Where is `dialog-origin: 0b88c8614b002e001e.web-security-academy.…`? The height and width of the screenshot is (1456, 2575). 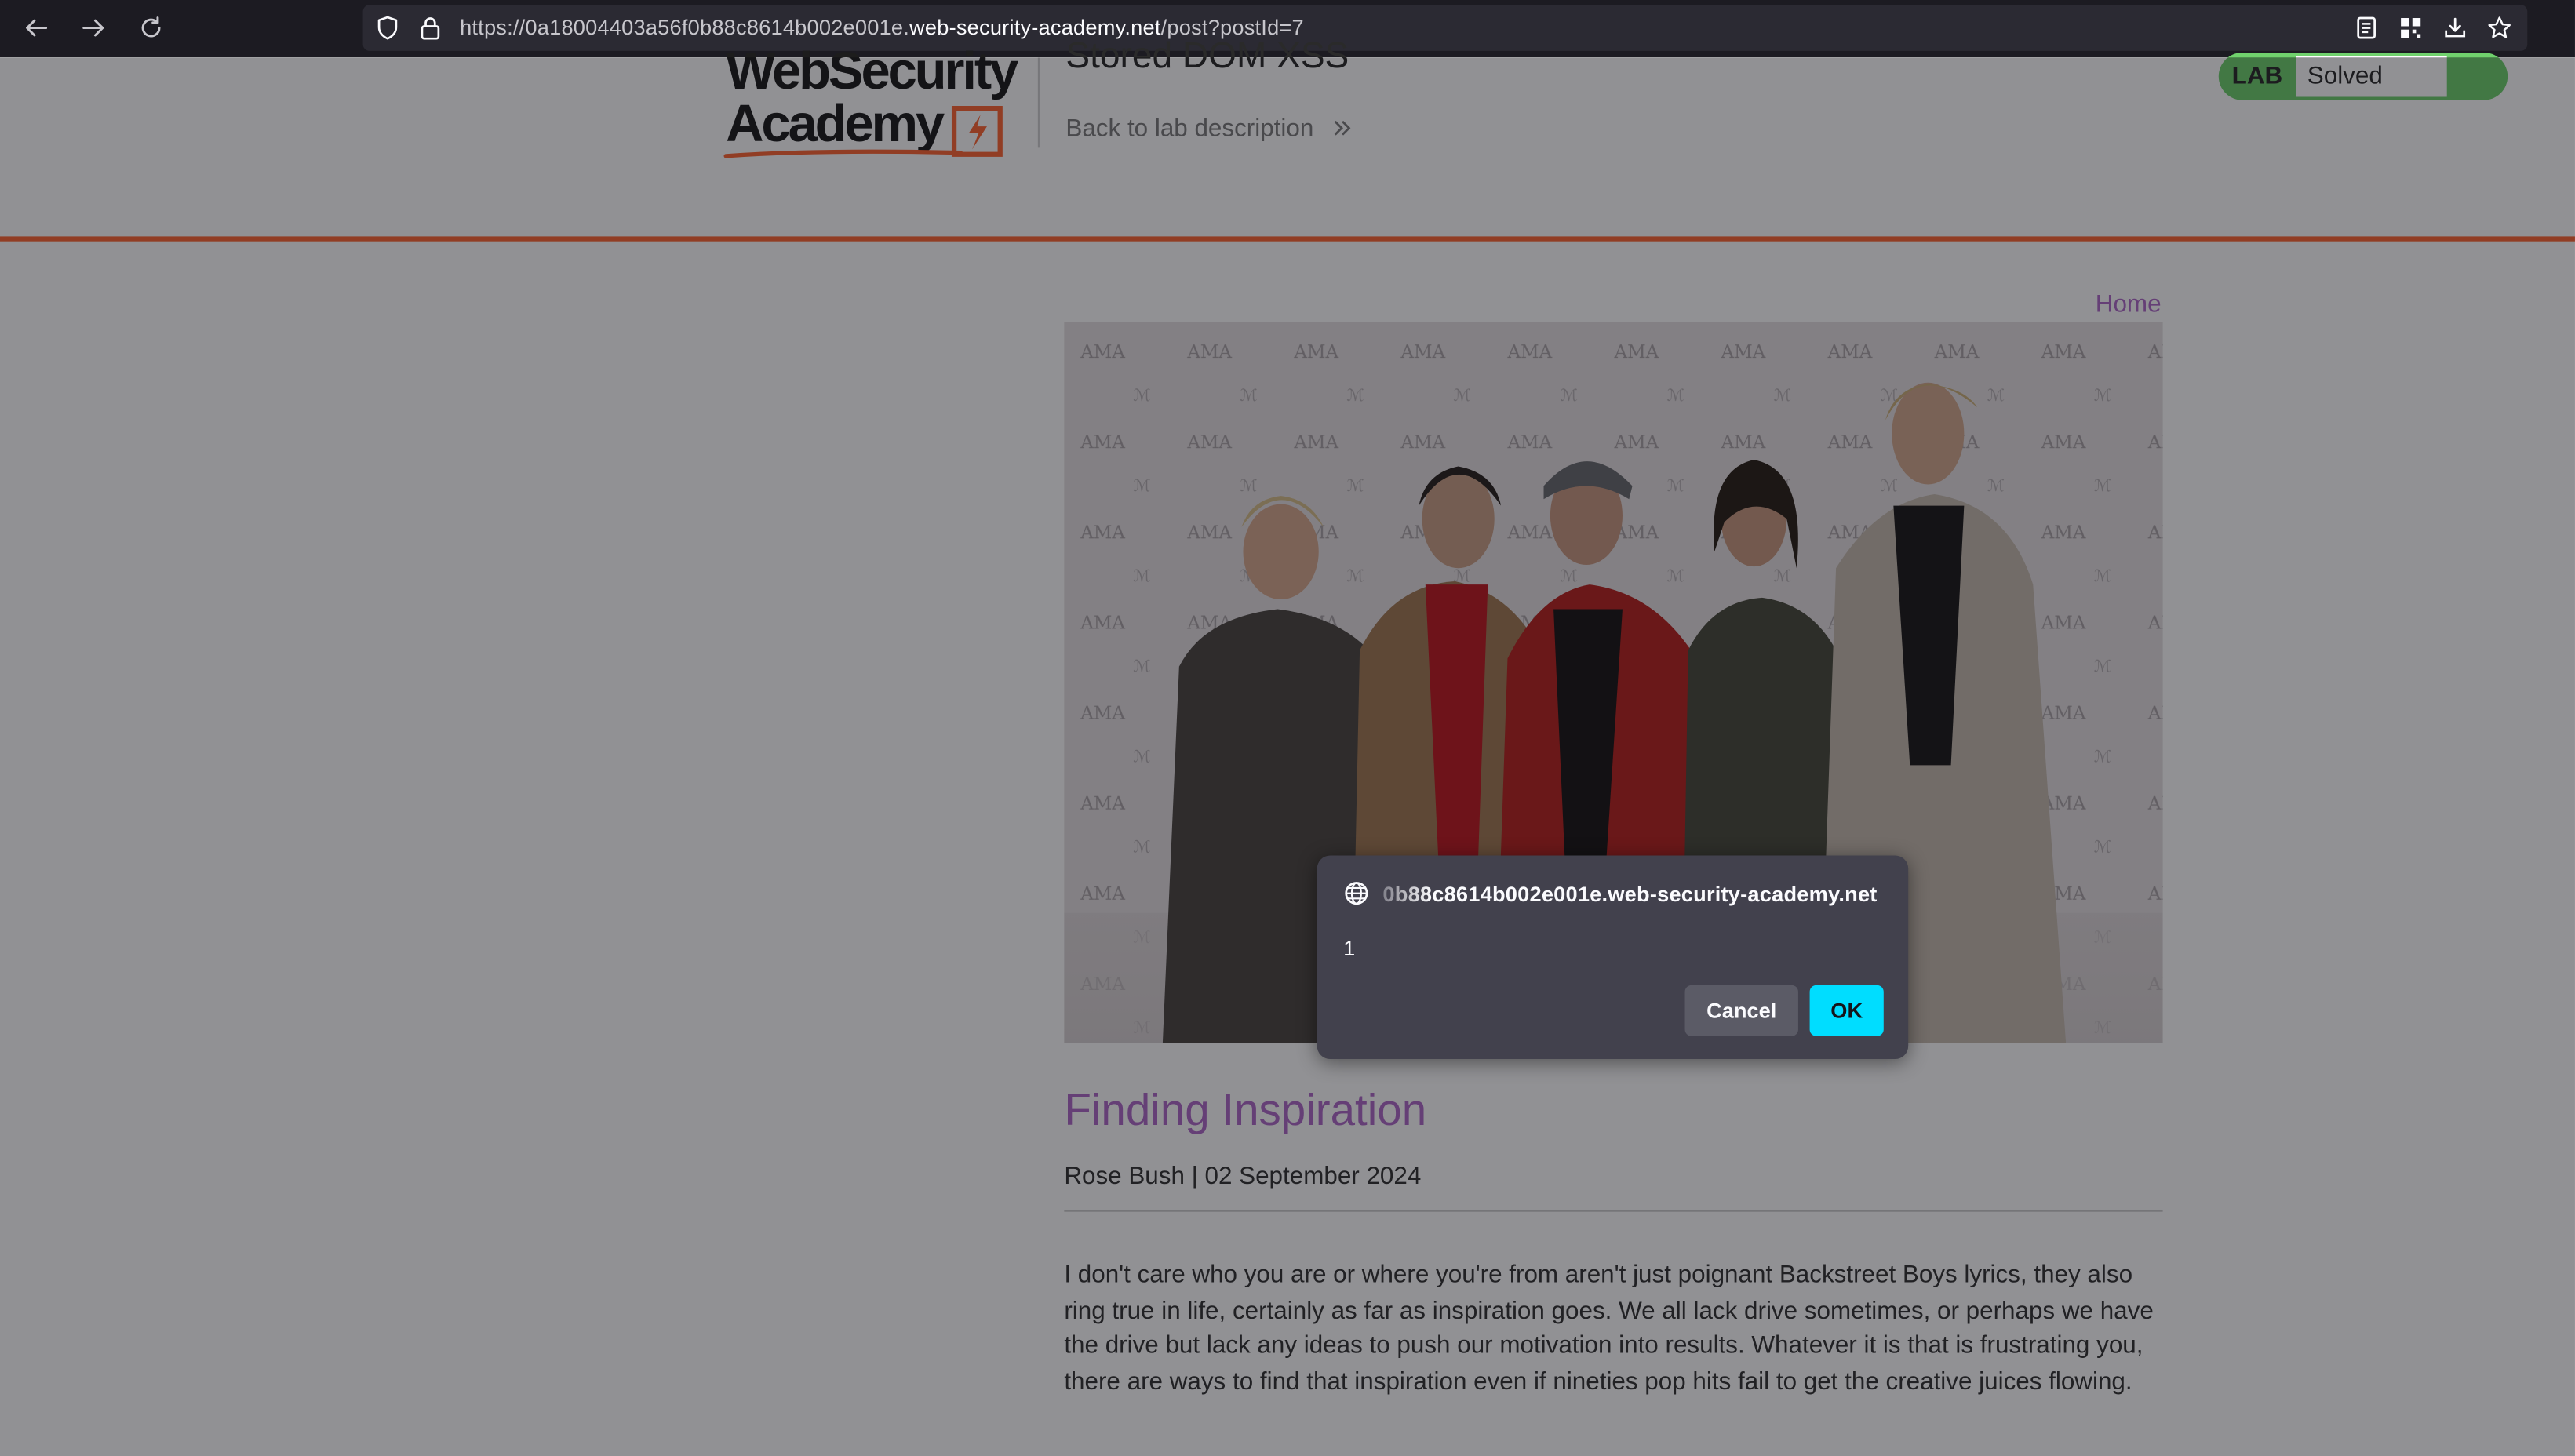
dialog-origin: 0b88c8614b002e001e.web-security-academy.… is located at coordinates (1630, 894).